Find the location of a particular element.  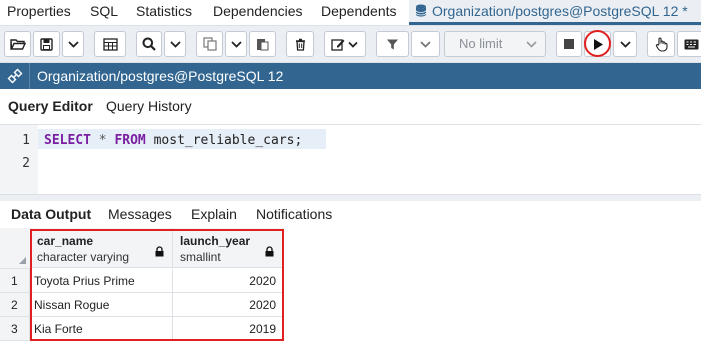

filter-dropdown-icon is located at coordinates (425, 44).